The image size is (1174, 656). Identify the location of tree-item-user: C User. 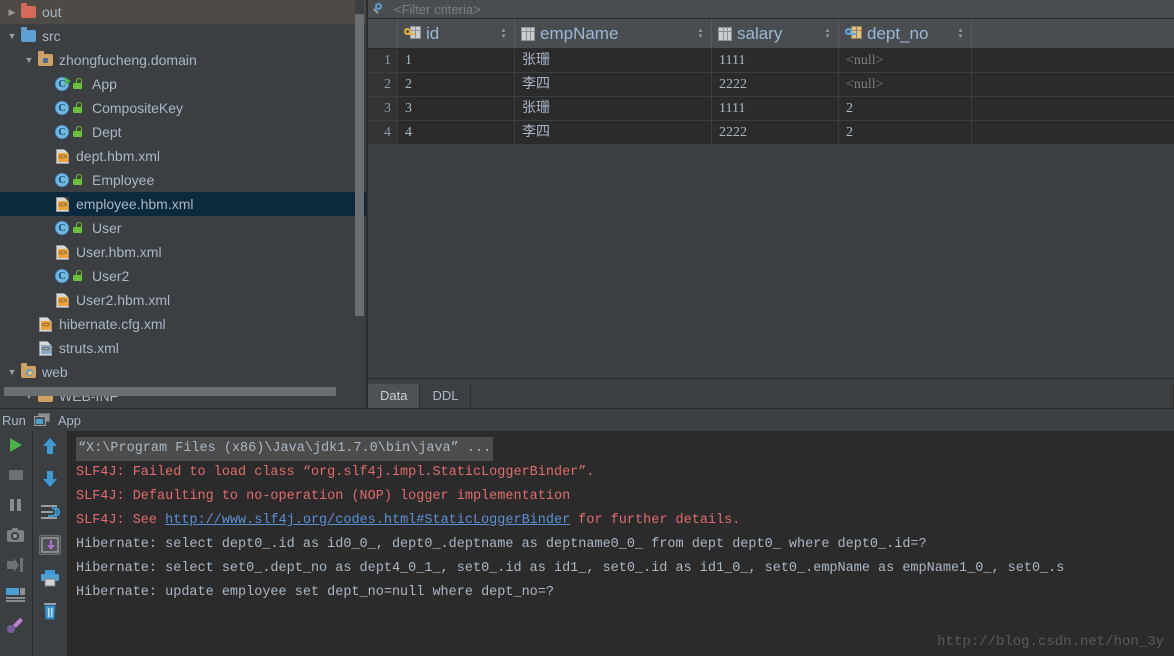
(184, 228).